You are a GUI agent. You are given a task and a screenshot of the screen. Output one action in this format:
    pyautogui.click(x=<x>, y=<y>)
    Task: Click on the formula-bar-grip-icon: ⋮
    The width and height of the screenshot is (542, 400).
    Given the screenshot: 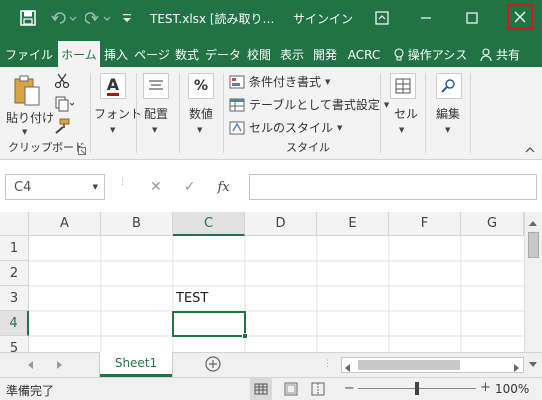 What is the action you would take?
    pyautogui.click(x=122, y=186)
    